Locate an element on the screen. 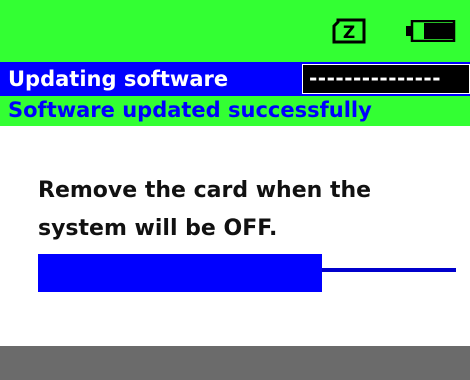 The width and height of the screenshot is (470, 380). status-message: Software updated successfully is located at coordinates (190, 110).